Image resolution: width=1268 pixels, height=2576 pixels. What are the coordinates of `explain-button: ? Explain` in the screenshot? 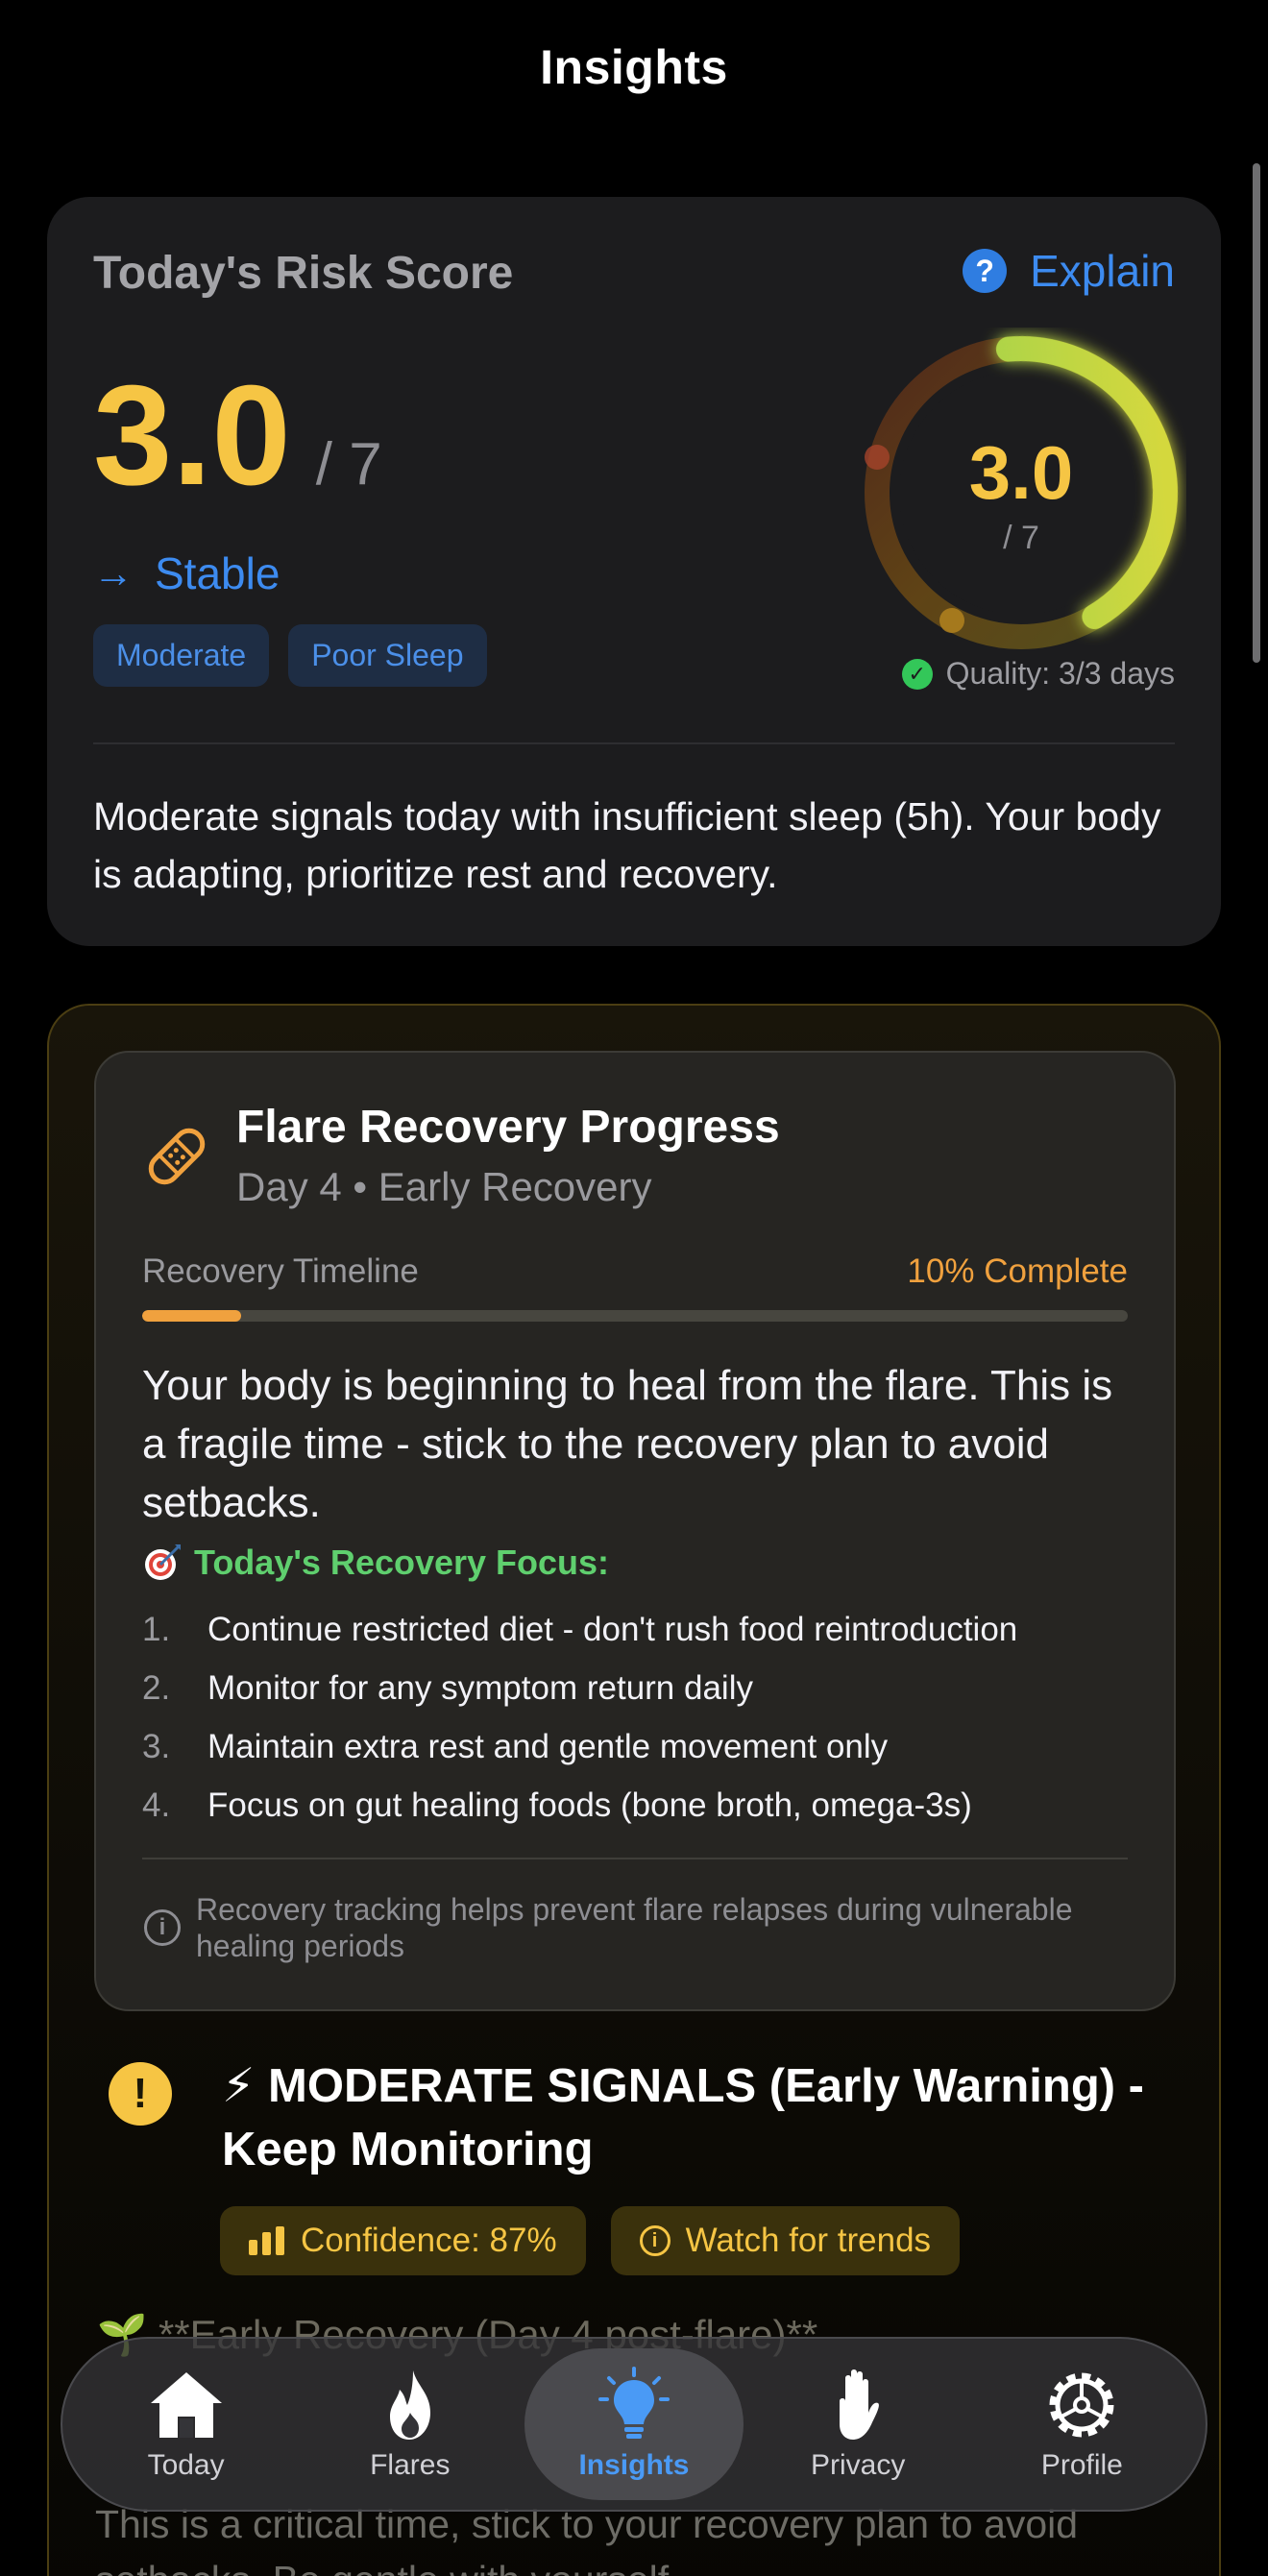 It's located at (1069, 271).